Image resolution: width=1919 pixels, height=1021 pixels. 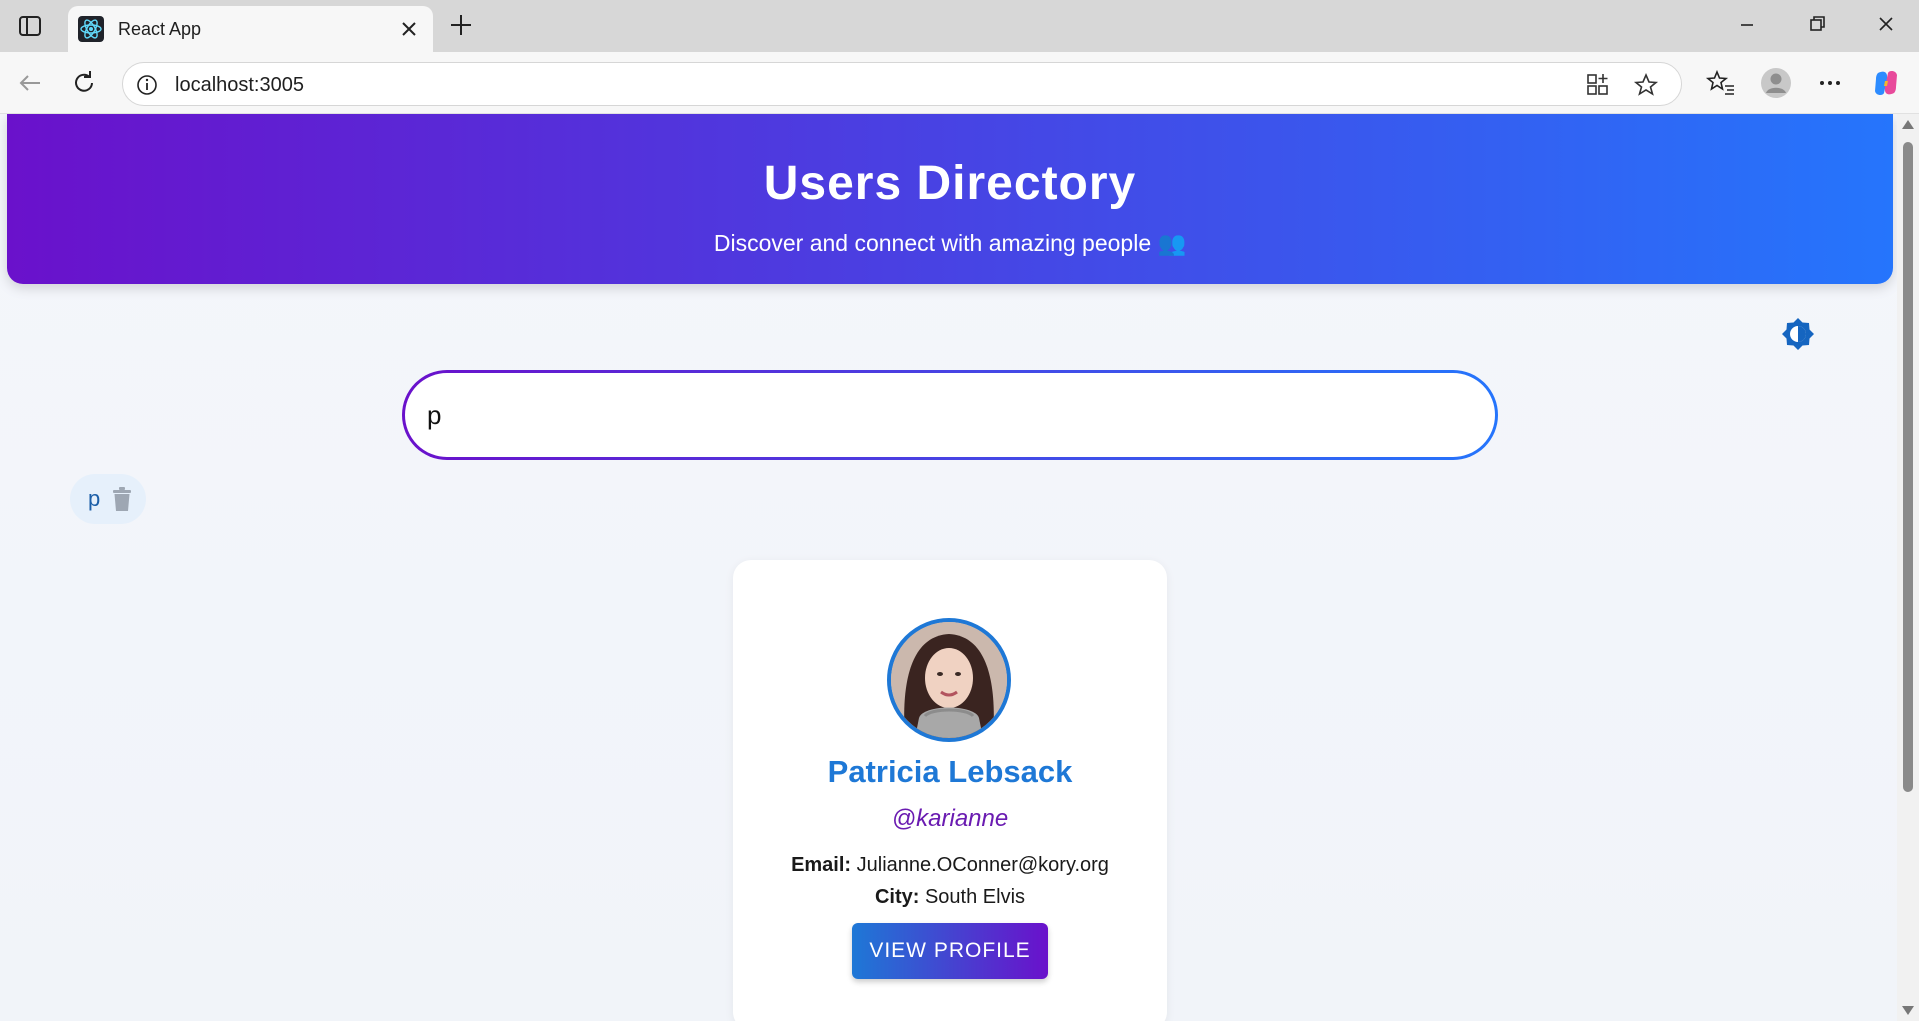 What do you see at coordinates (1886, 25) in the screenshot?
I see `window-close-icon` at bounding box center [1886, 25].